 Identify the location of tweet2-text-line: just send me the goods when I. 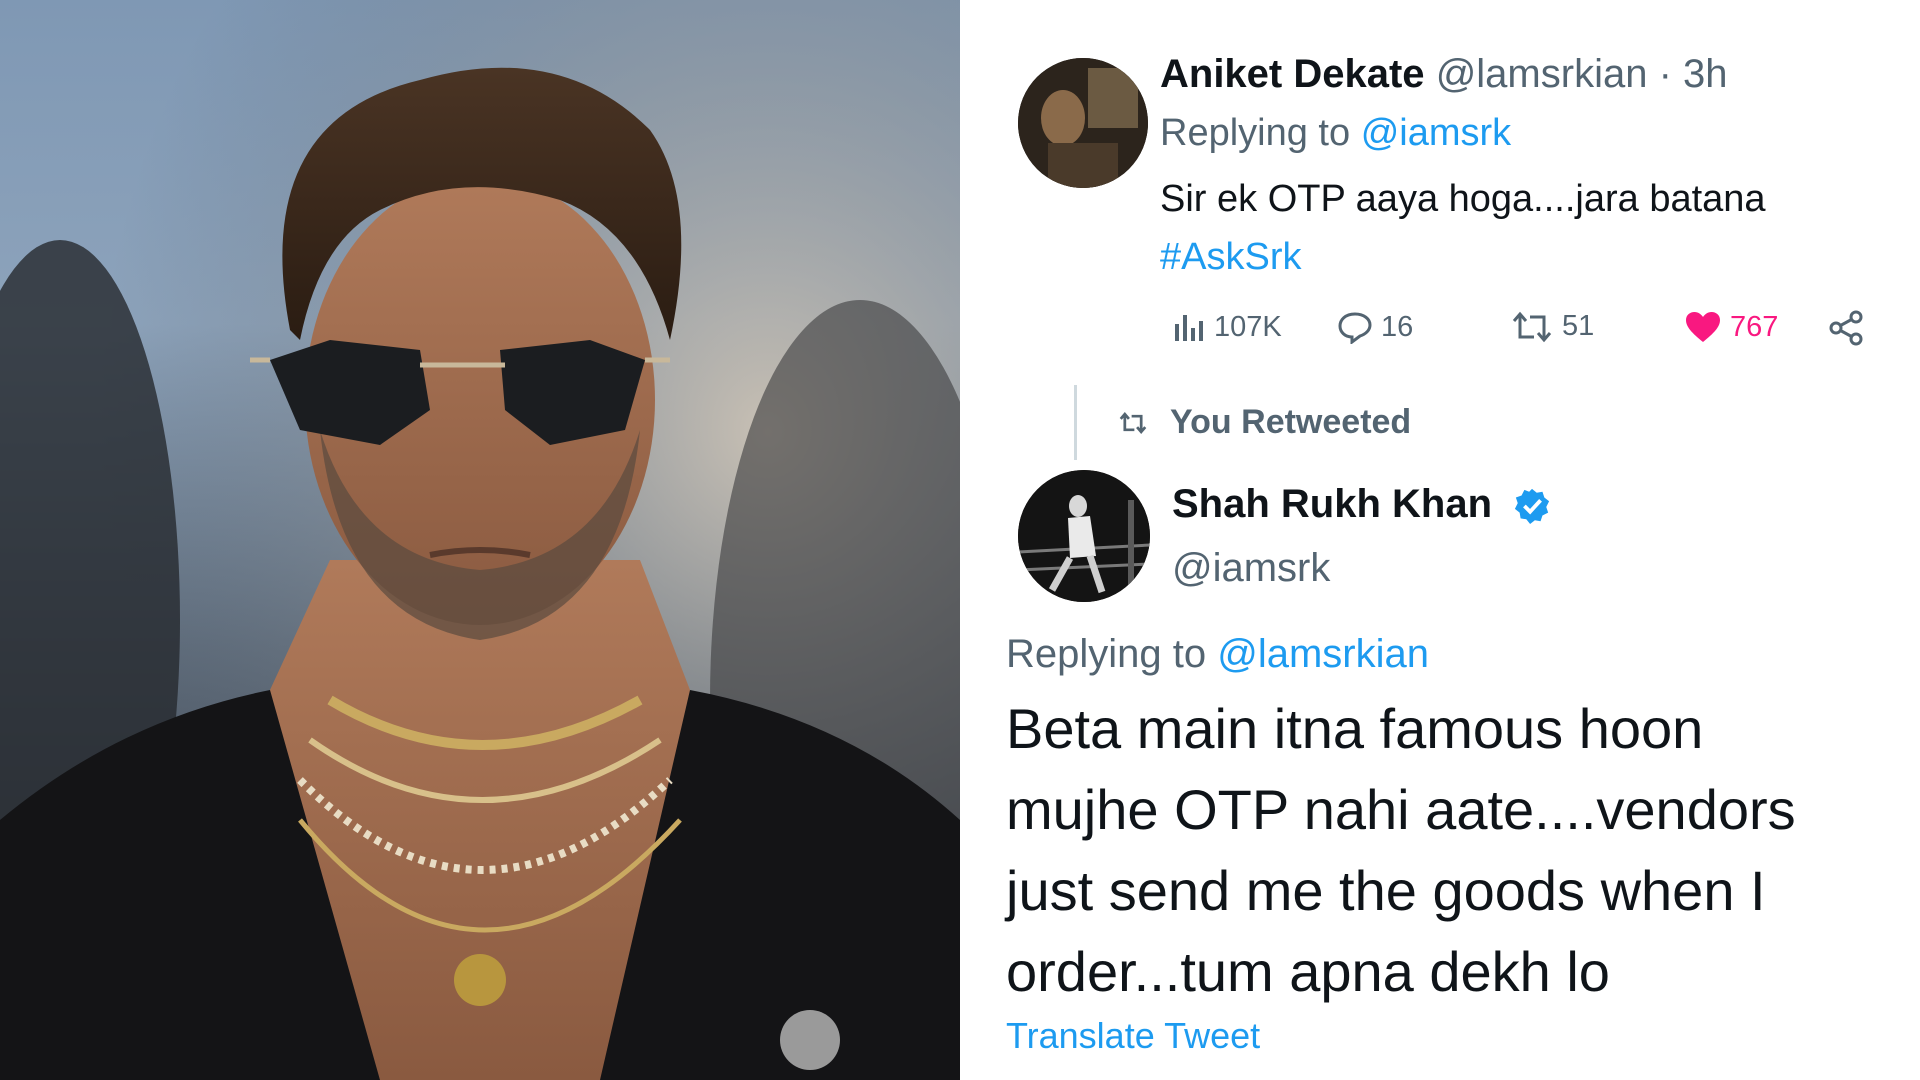
(1386, 890).